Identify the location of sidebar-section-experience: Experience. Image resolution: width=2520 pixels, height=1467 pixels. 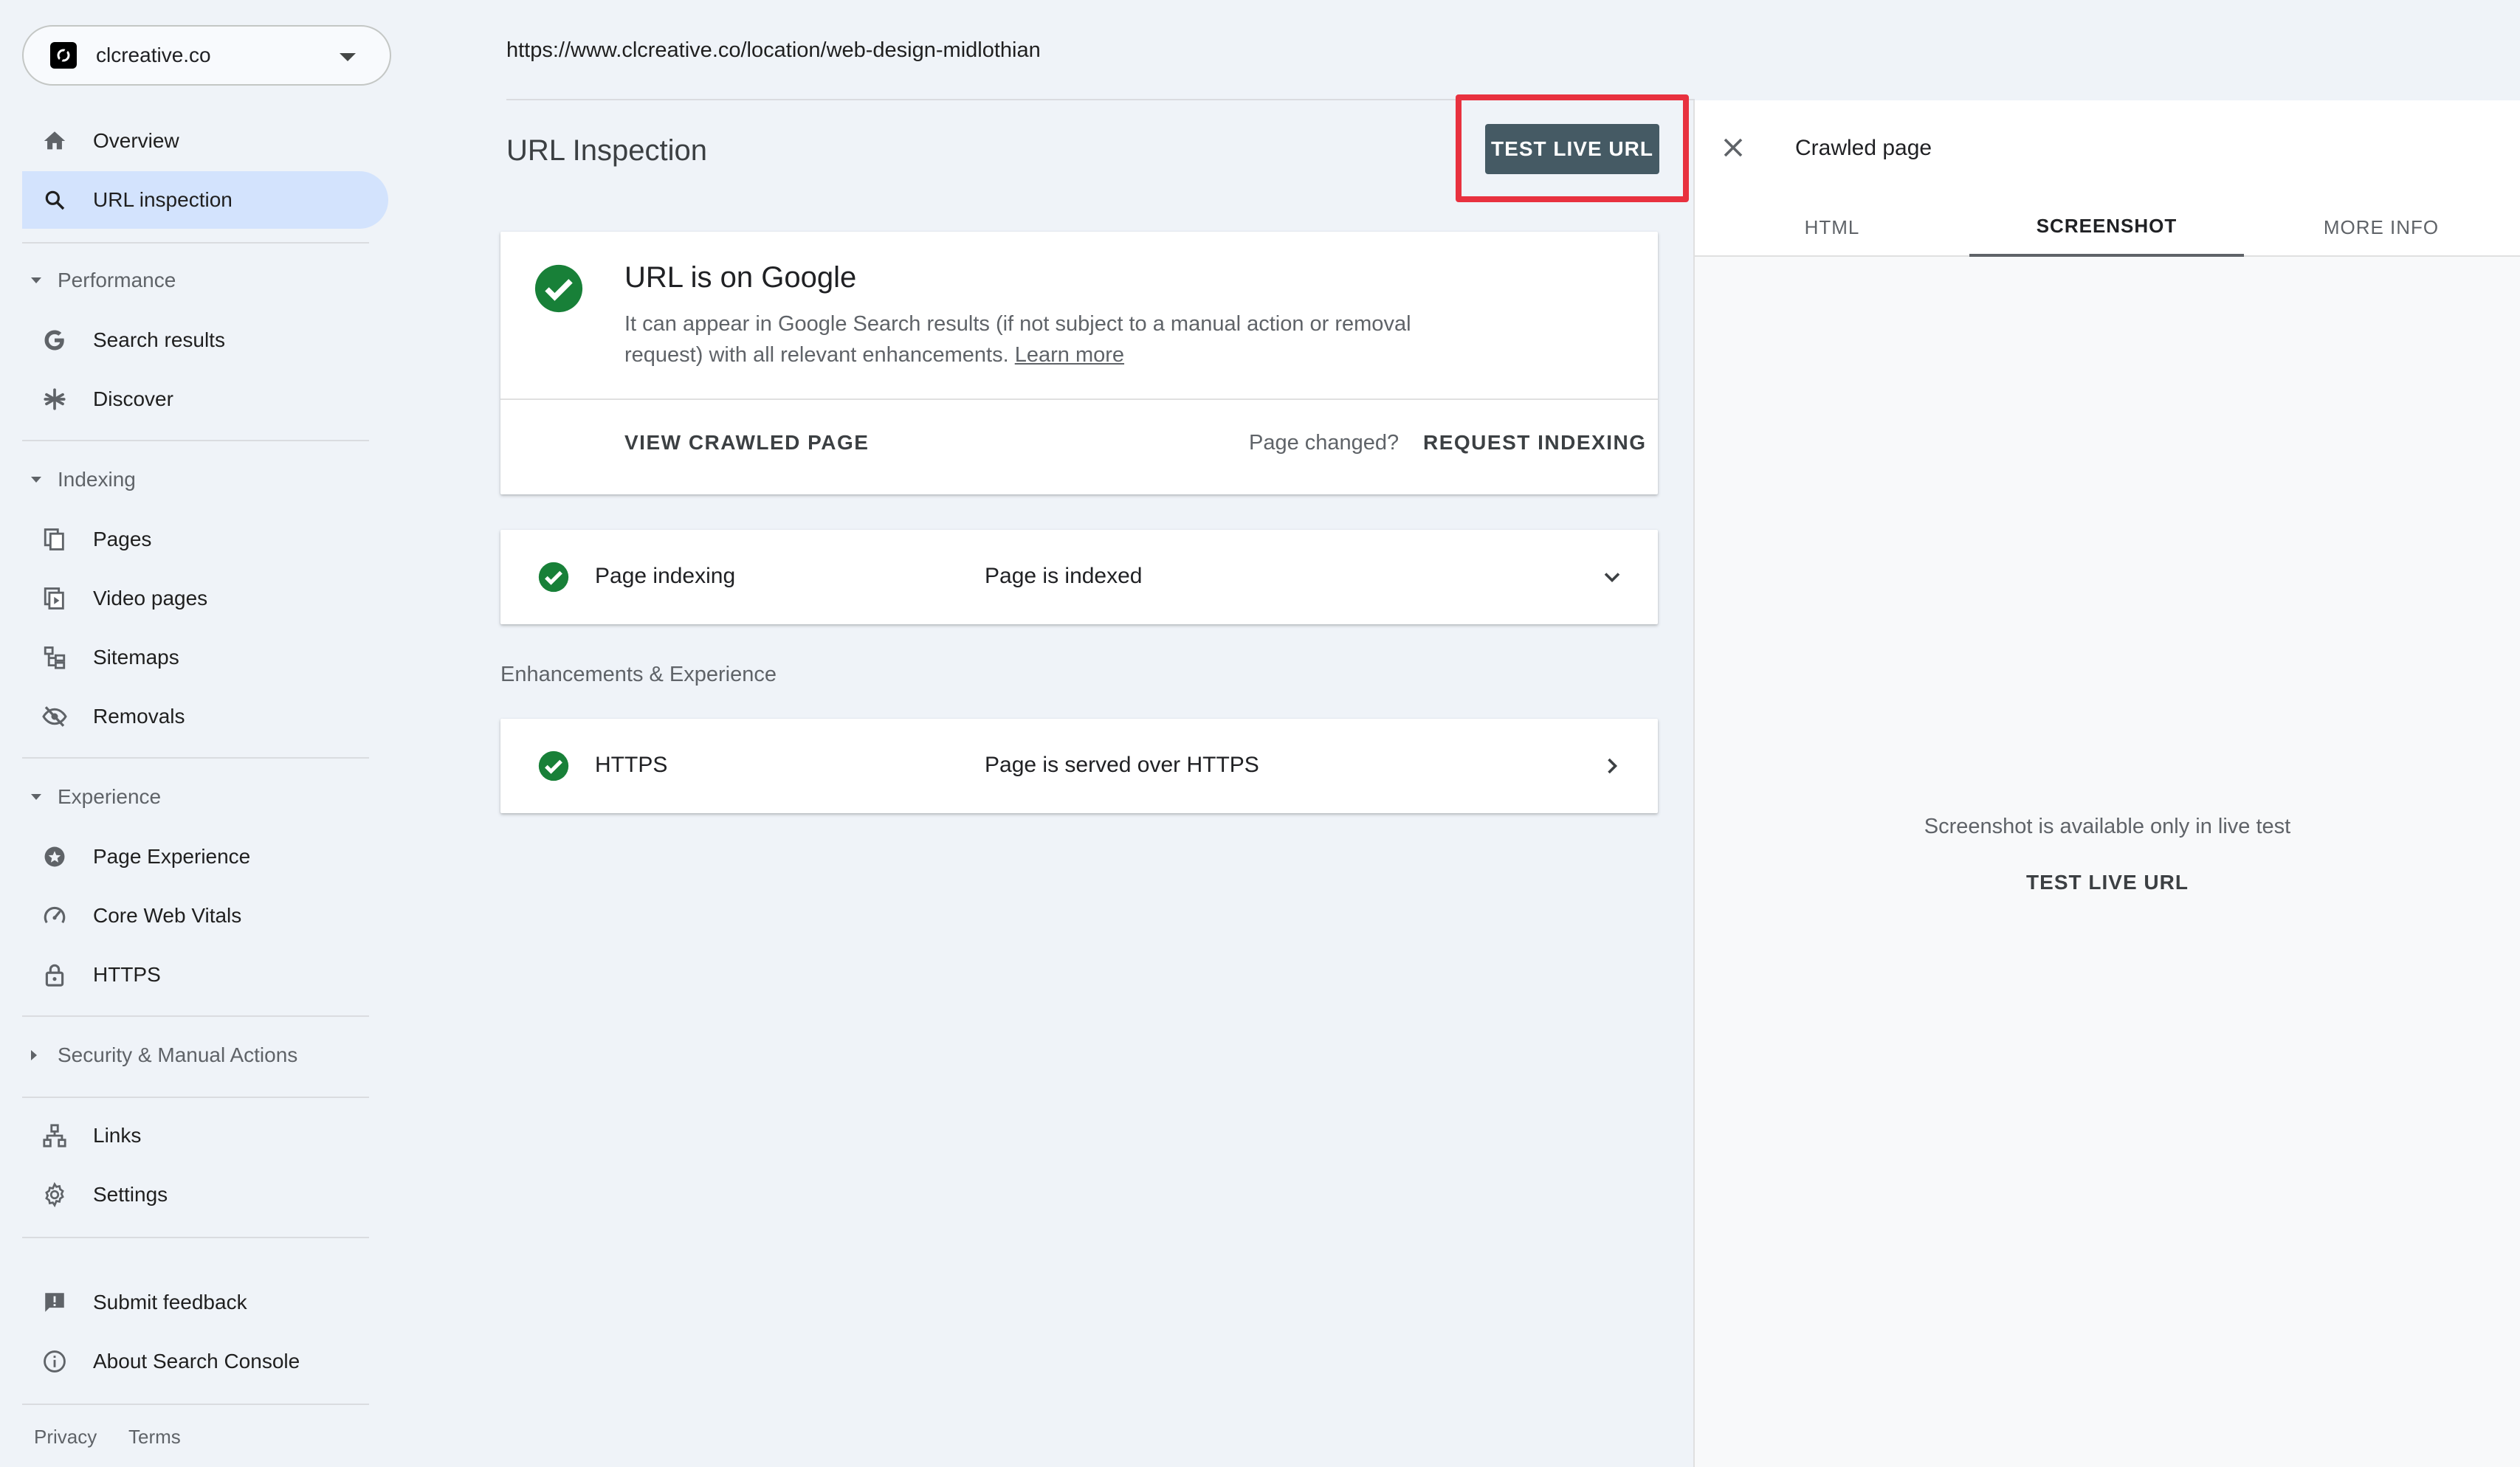
(199, 797).